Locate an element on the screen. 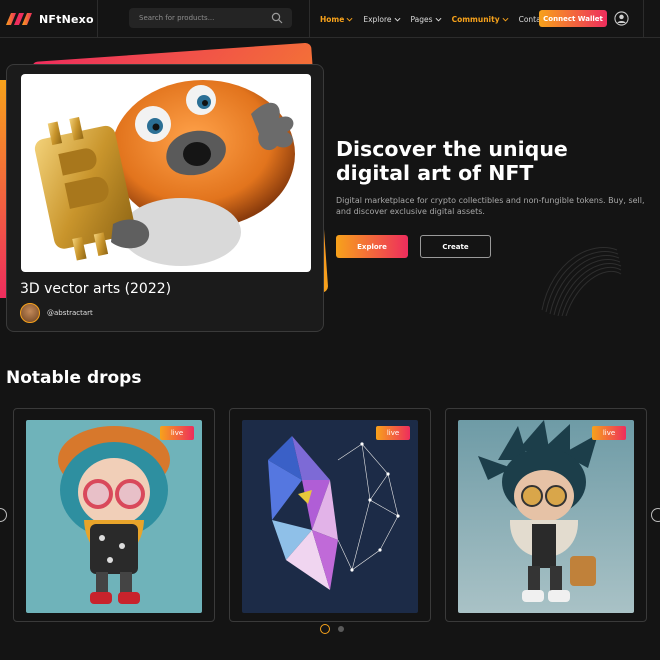 This screenshot has height=660, width=660. featured-nft-image is located at coordinates (166, 173).